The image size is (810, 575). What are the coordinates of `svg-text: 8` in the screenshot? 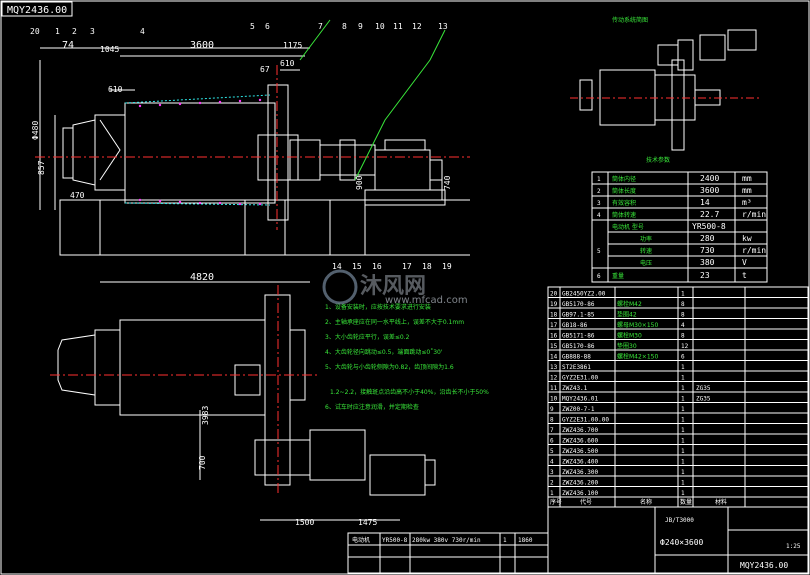 It's located at (344, 26).